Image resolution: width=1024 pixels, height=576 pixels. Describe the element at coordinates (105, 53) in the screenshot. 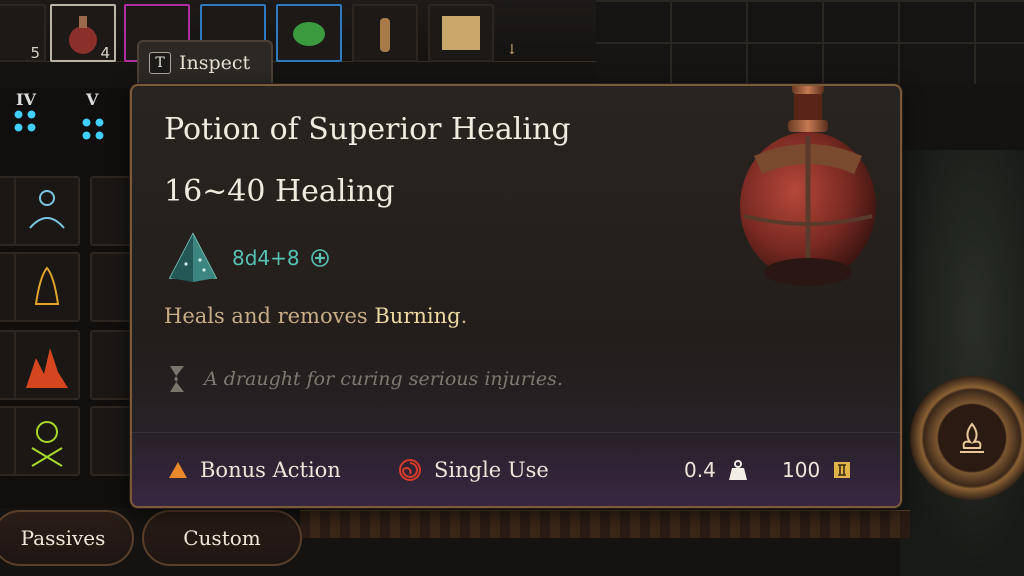

I see `slot-quantity: 4` at that location.